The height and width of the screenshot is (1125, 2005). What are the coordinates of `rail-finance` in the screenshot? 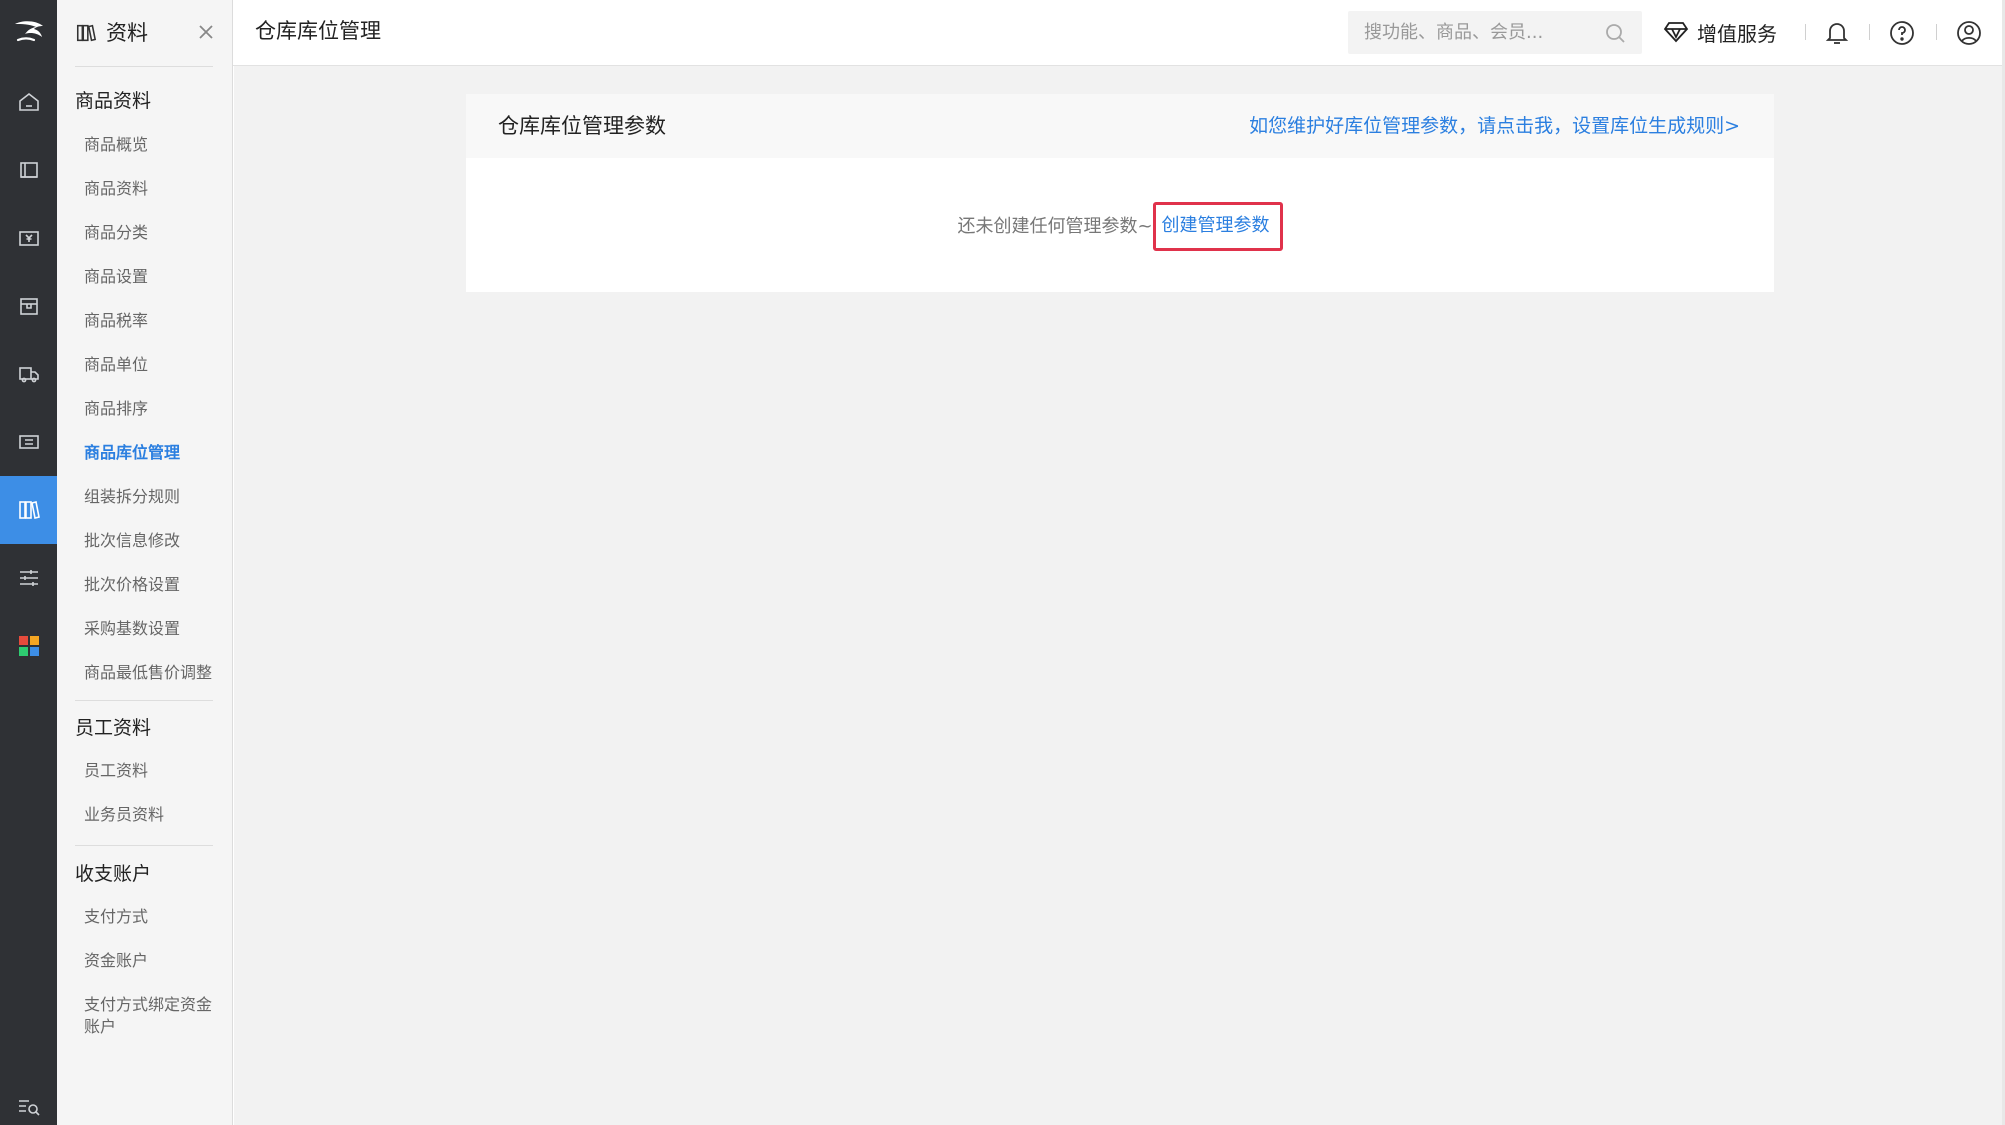 It's located at (28, 238).